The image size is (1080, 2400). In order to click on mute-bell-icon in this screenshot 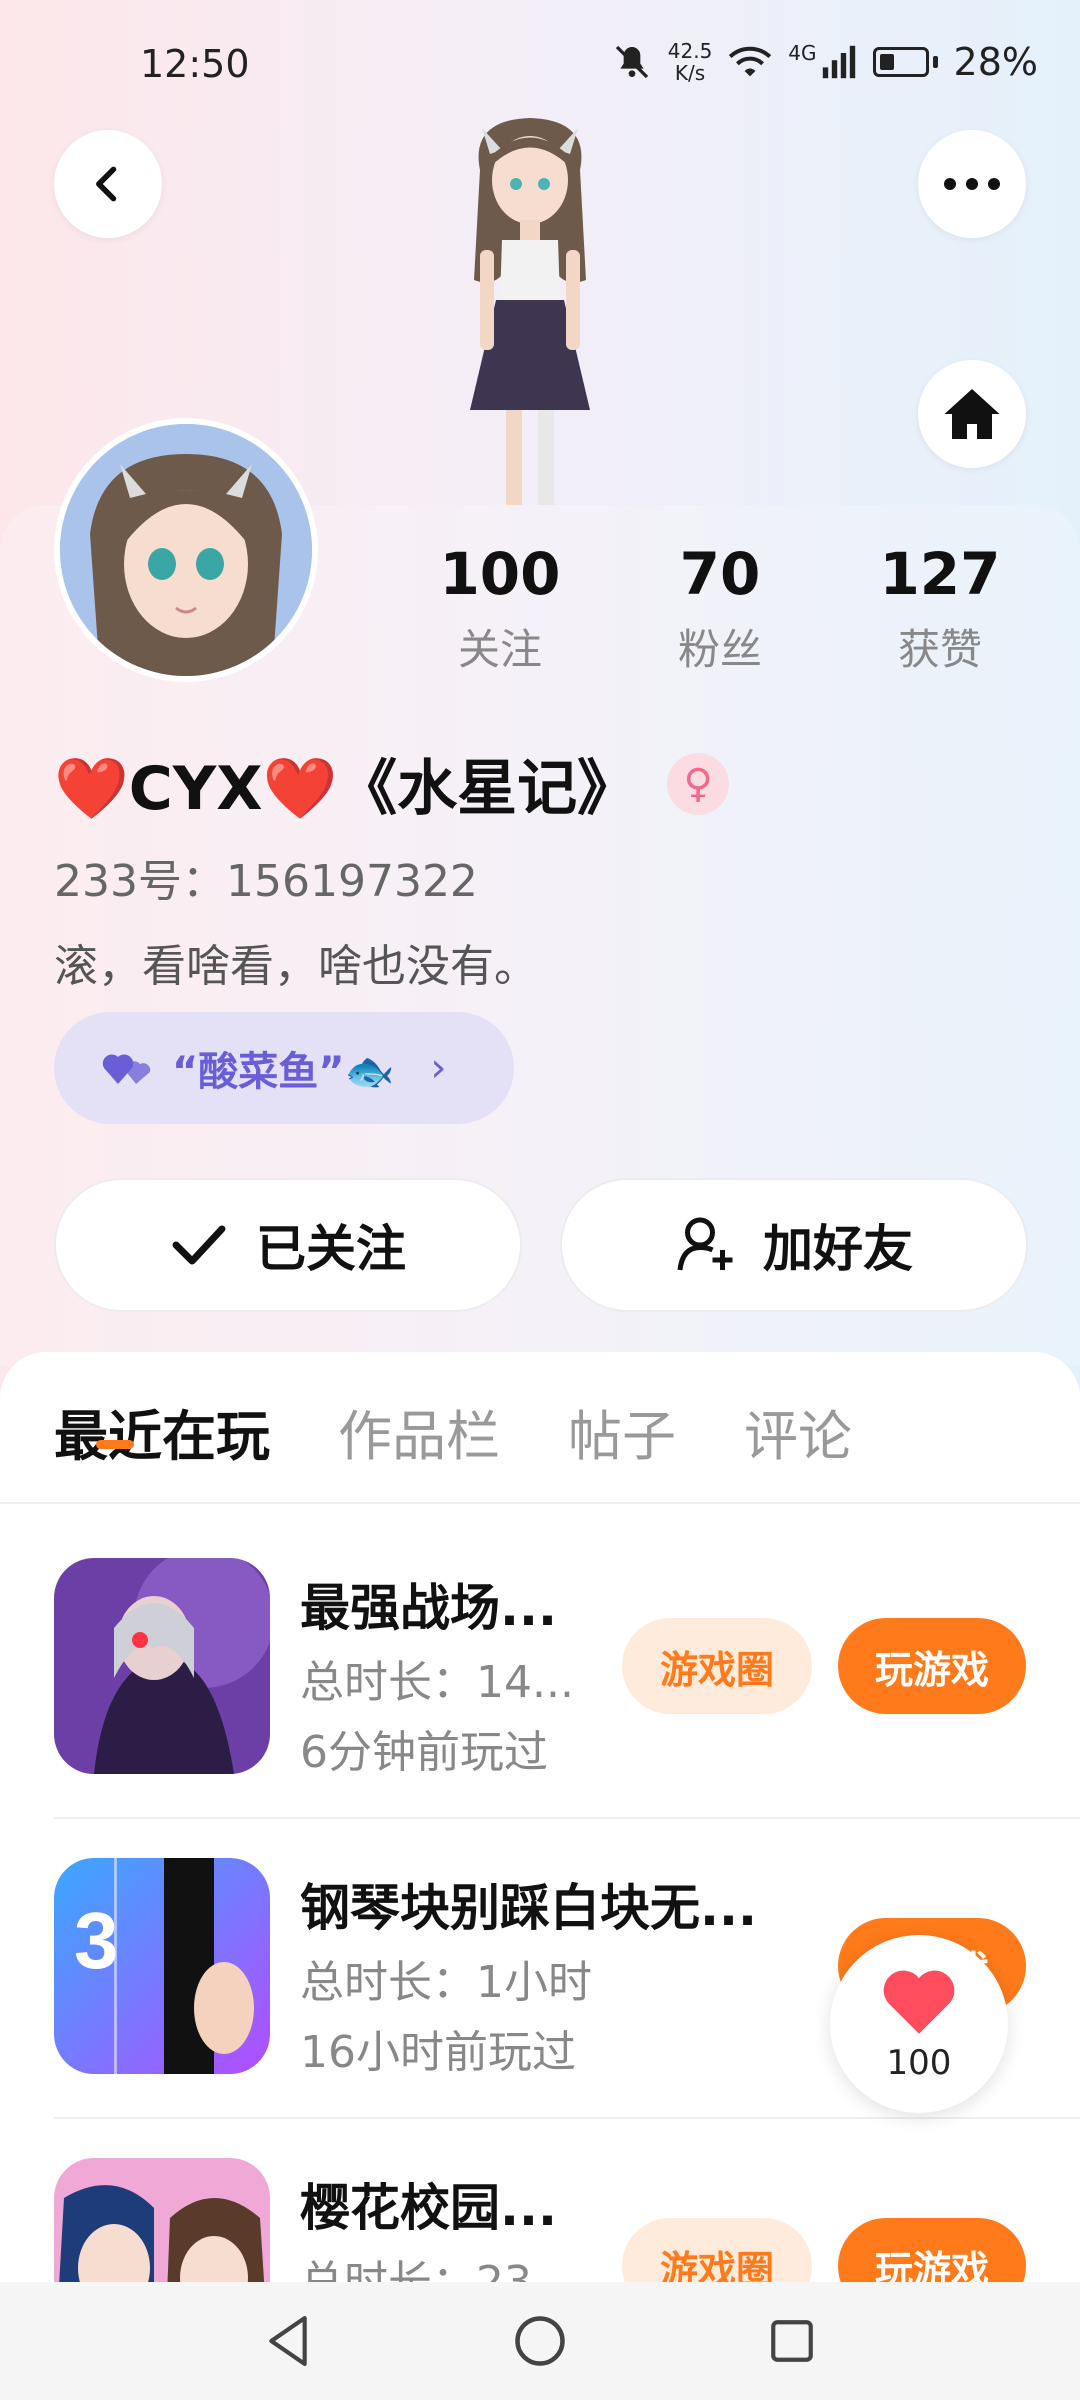, I will do `click(631, 62)`.